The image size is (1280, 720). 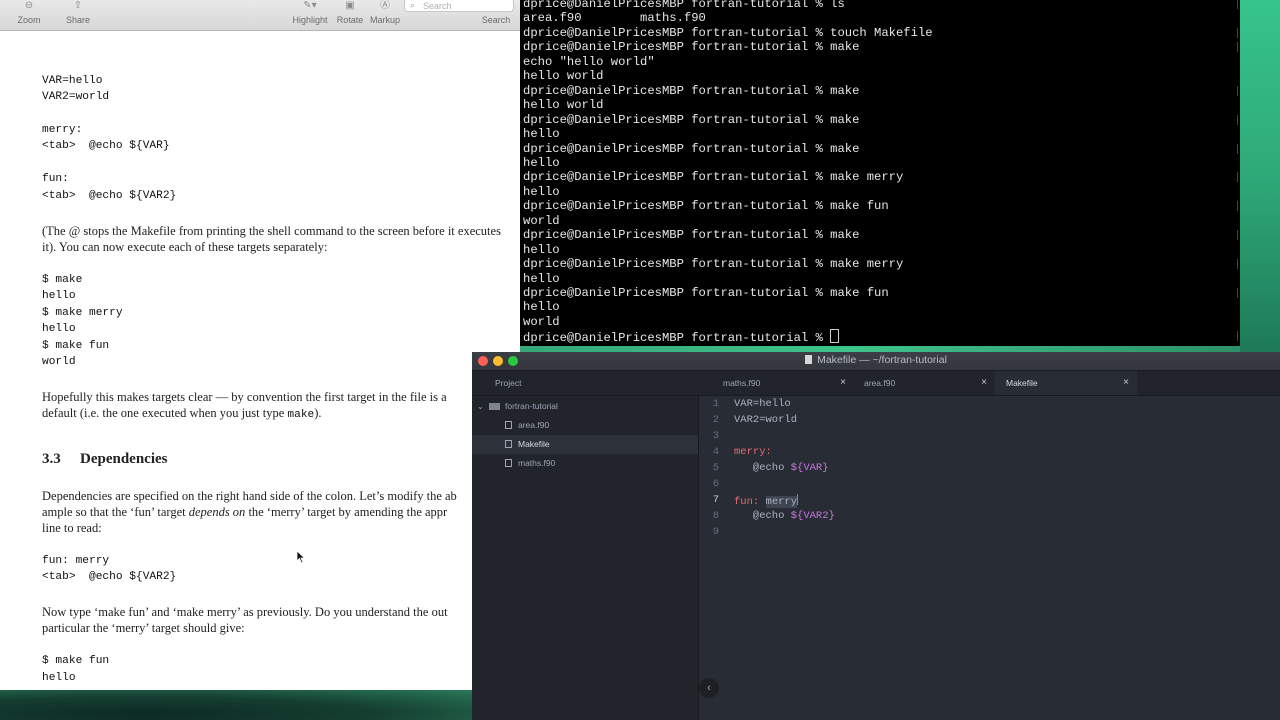 I want to click on line-number: 2, so click(x=715, y=420).